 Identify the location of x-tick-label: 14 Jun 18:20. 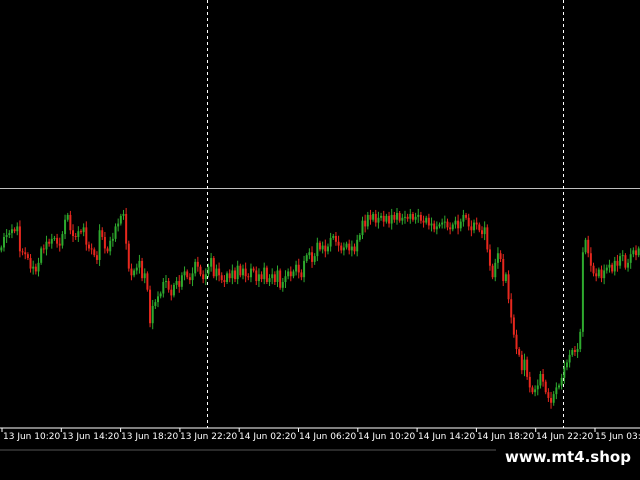
(506, 437).